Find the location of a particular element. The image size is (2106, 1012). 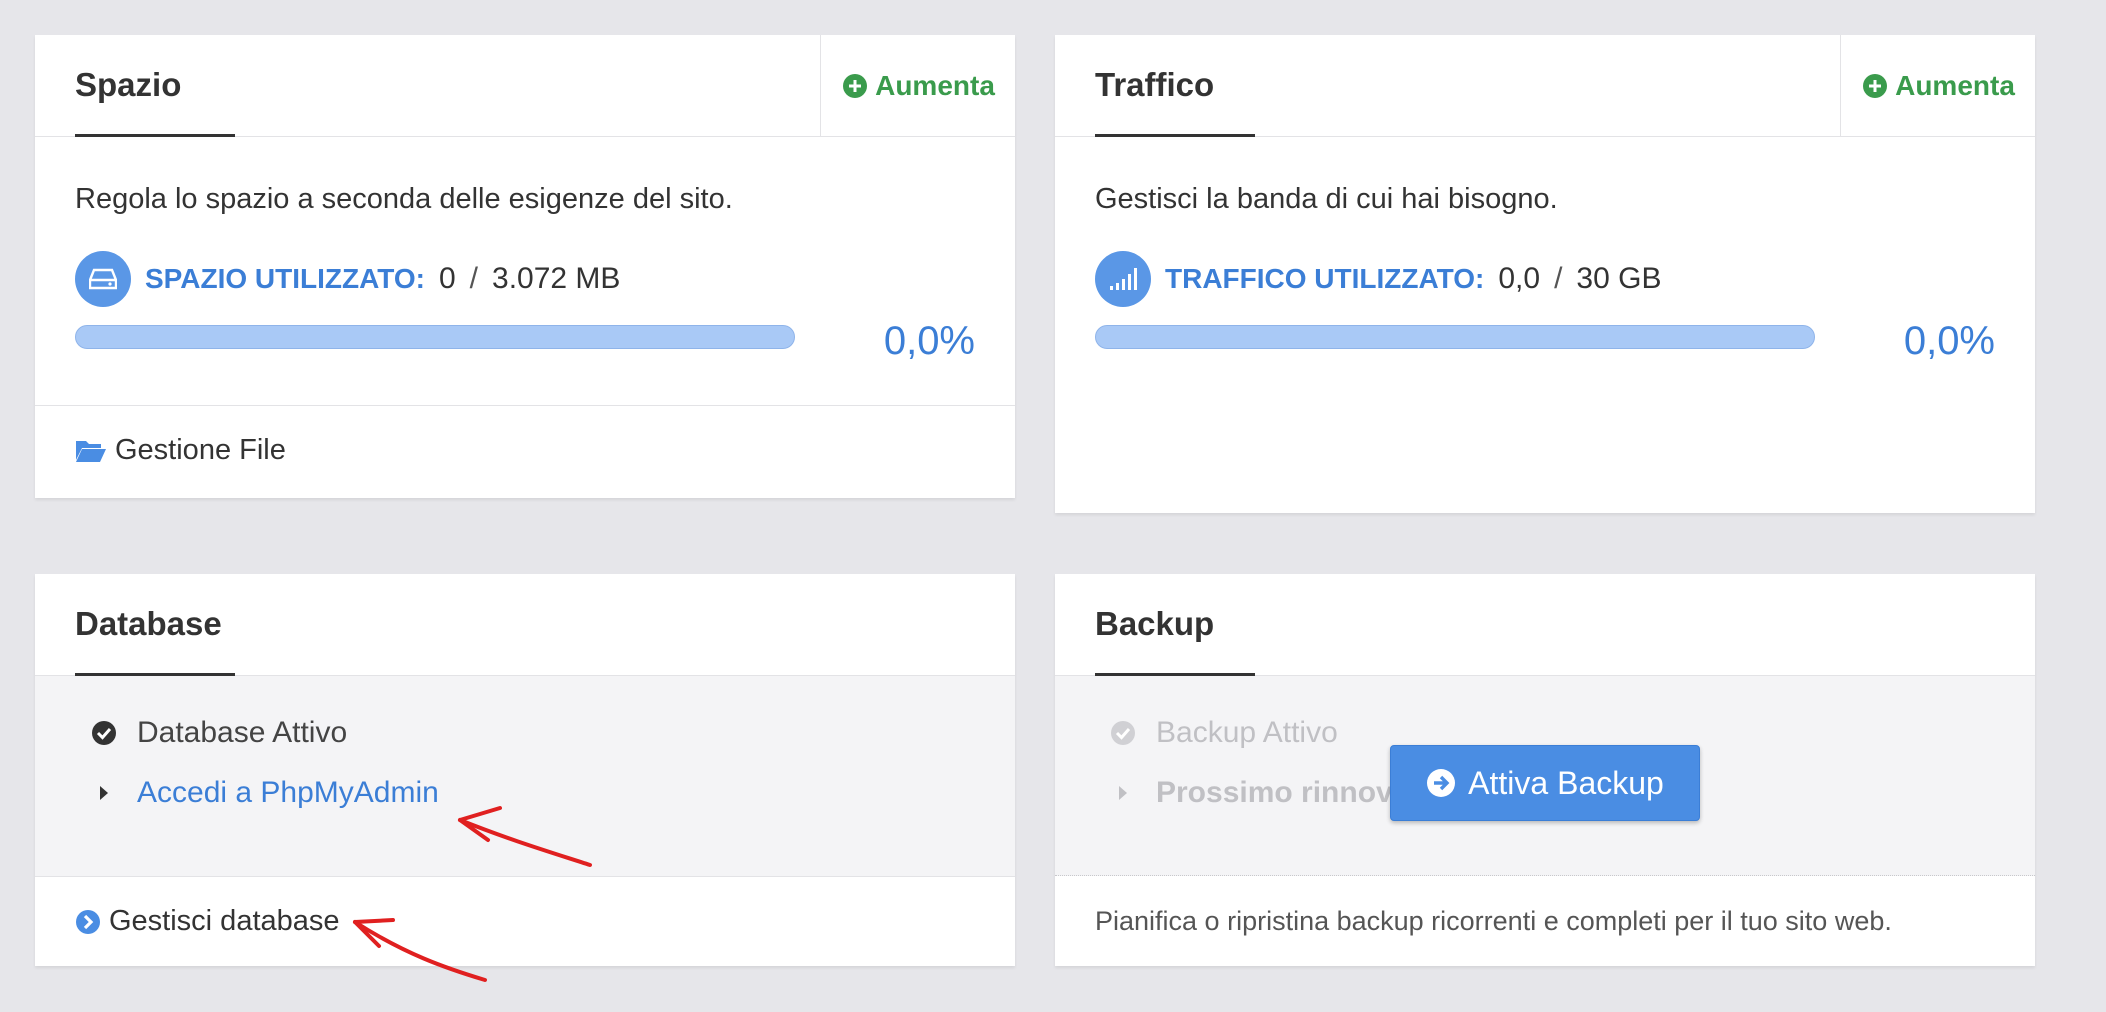

space-card-title: Spazio is located at coordinates (128, 84).